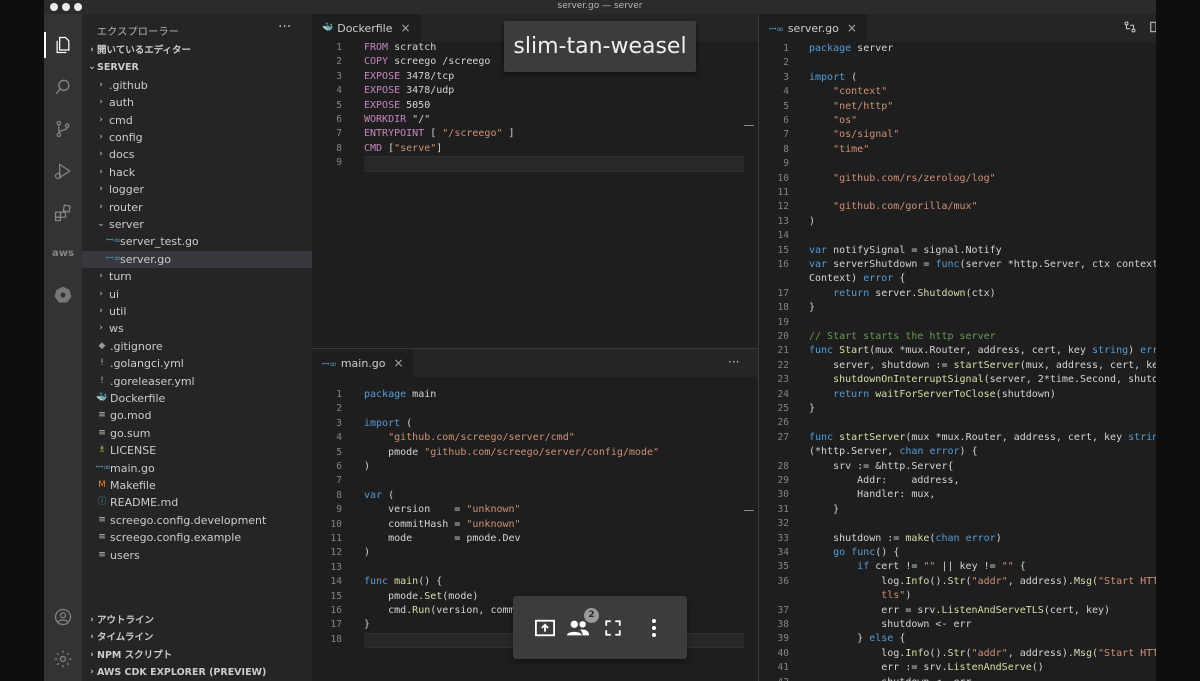  What do you see at coordinates (197, 259) in the screenshot?
I see `tree-item-10: ꟷ∞ server.go` at bounding box center [197, 259].